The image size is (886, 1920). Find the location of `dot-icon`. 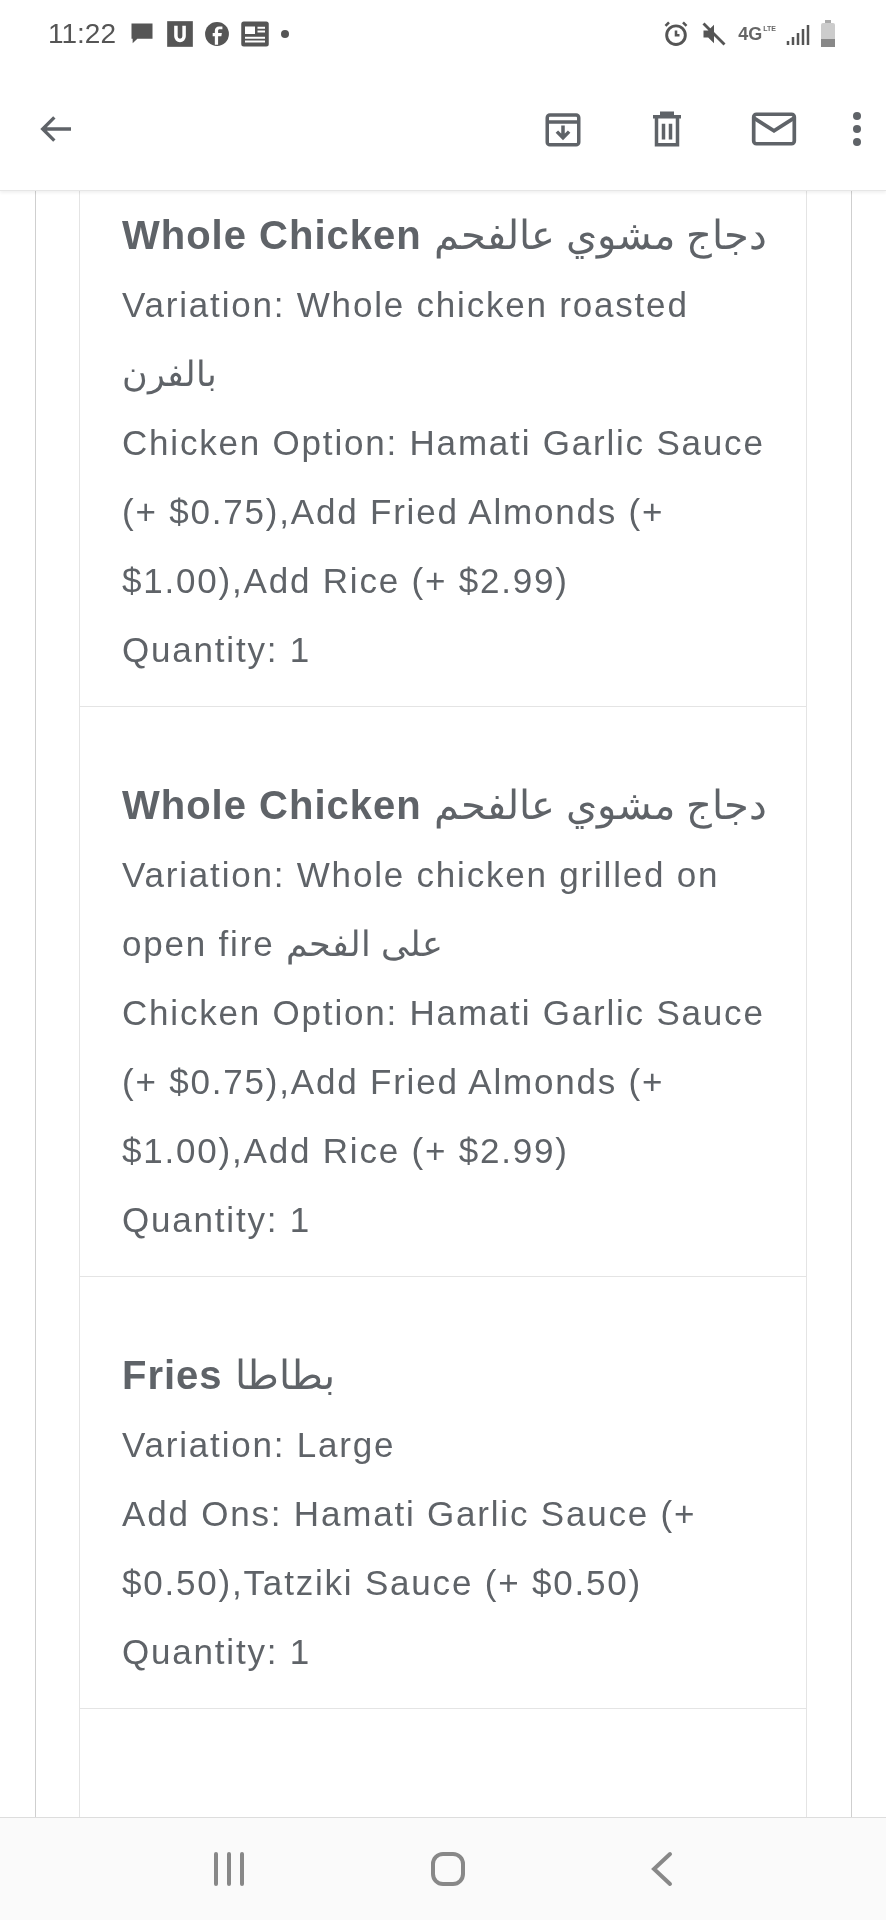

dot-icon is located at coordinates (285, 34).